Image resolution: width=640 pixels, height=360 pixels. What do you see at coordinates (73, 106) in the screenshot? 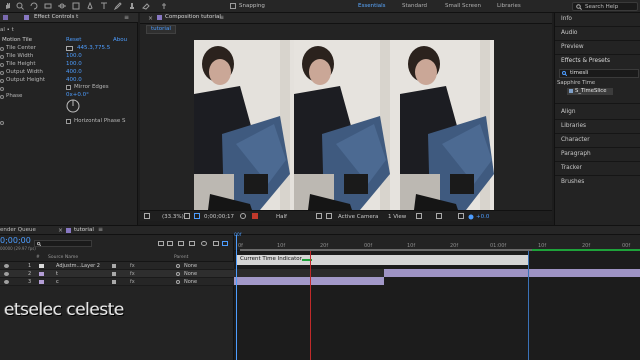
I see `phase-dial` at bounding box center [73, 106].